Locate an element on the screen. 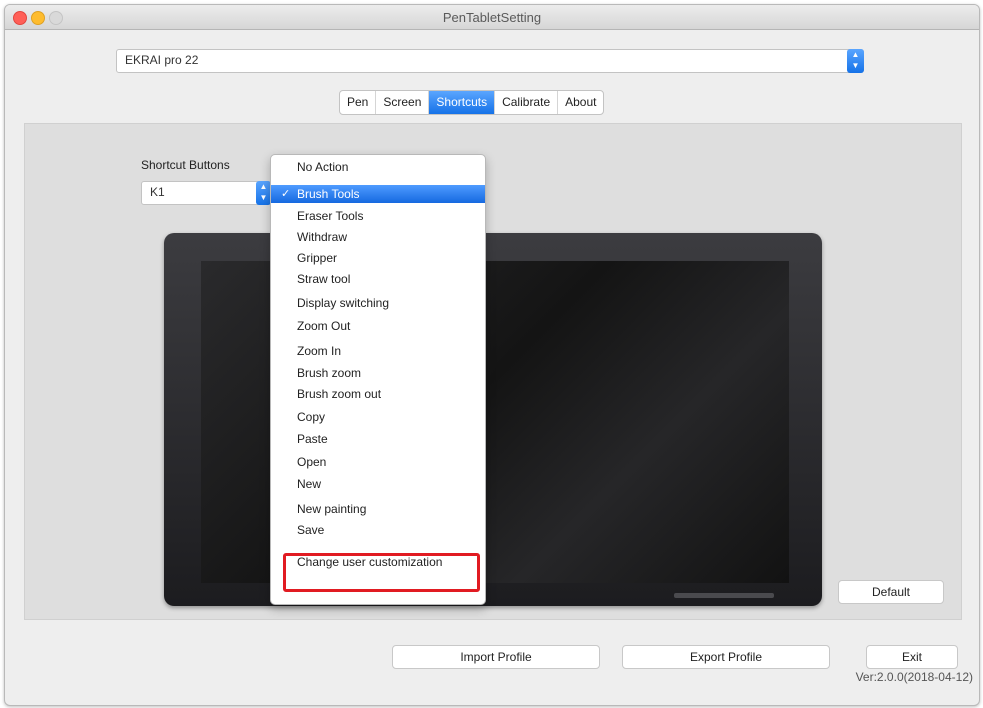  title-bar: PenTabletSetting is located at coordinates (492, 17).